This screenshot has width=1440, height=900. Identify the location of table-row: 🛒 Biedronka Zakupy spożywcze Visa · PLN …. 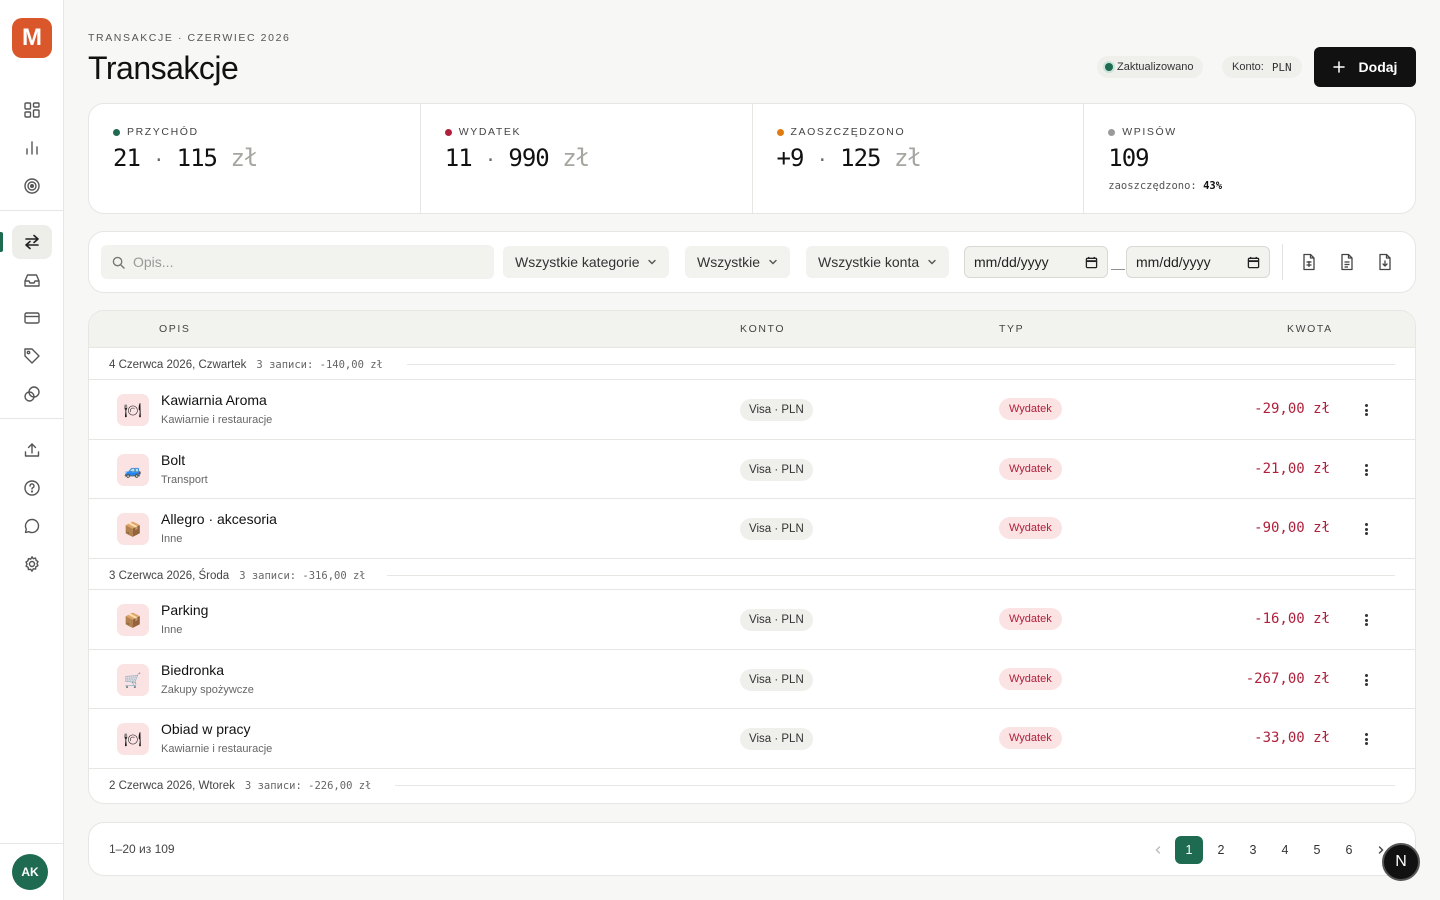
(752, 679).